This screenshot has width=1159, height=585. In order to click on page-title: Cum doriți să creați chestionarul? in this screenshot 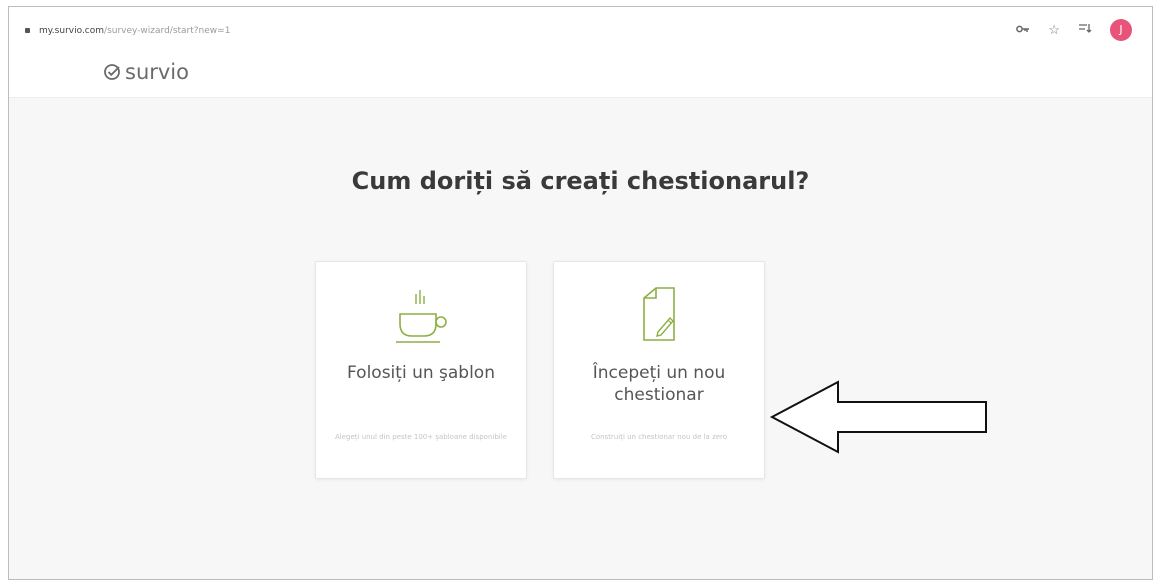, I will do `click(580, 181)`.